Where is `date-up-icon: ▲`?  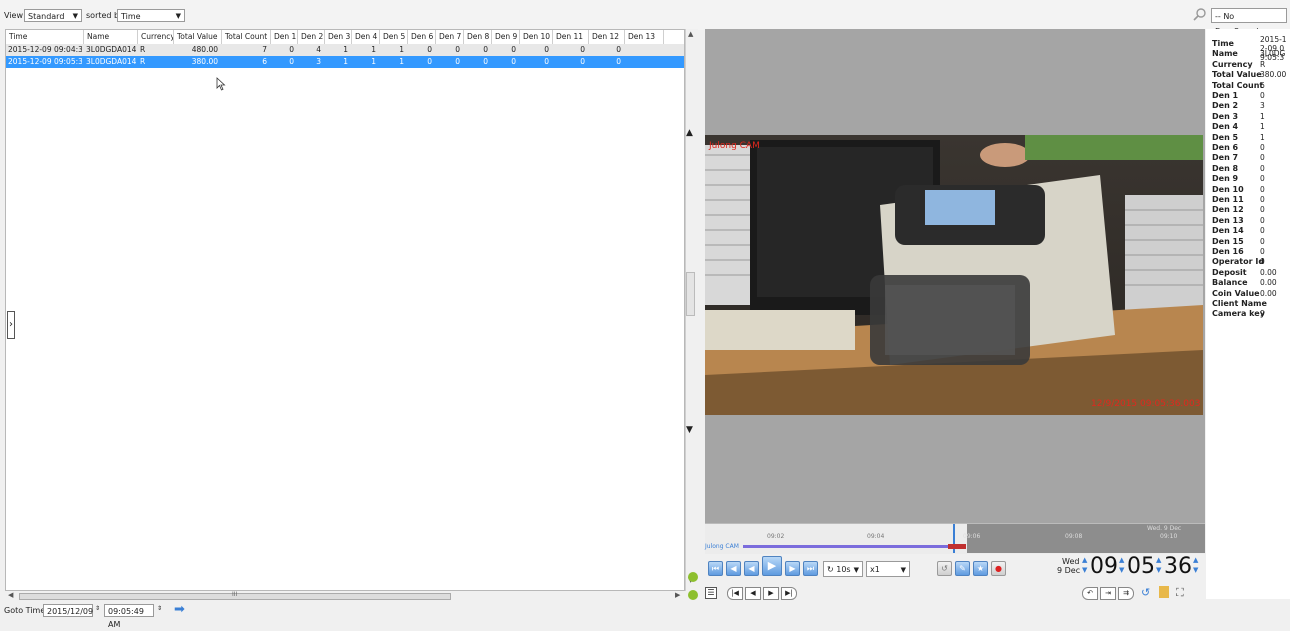
date-up-icon: ▲ is located at coordinates (1084, 560).